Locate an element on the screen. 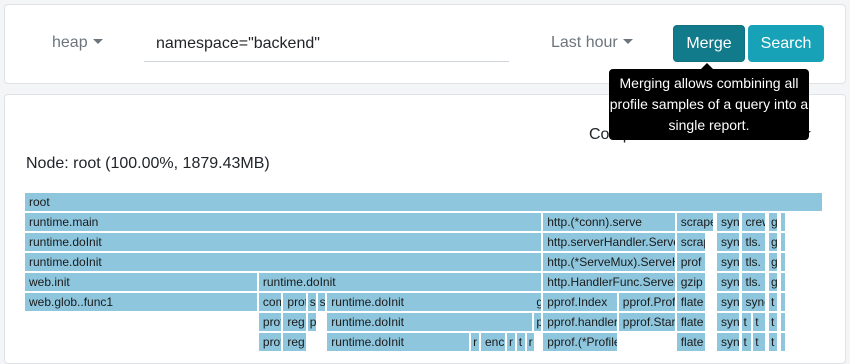 Image resolution: width=850 pixels, height=364 pixels. flamegraph-frame: pprof.Profile is located at coordinates (646, 302).